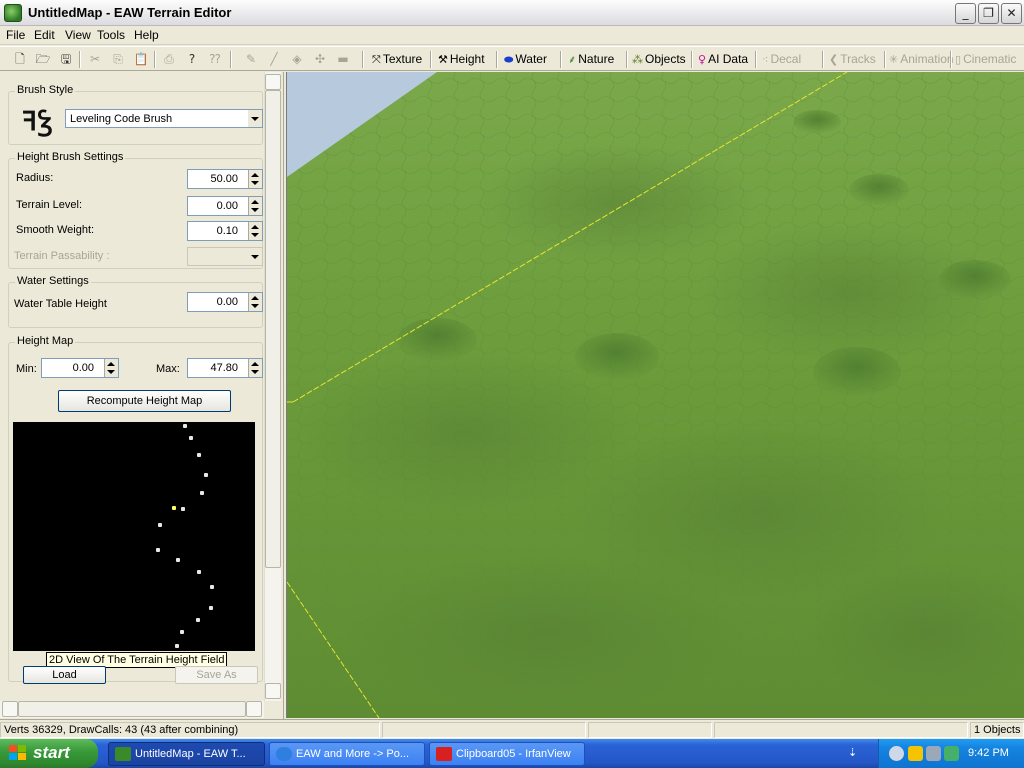 The image size is (1024, 768). I want to click on max-label: Max:, so click(168, 369).